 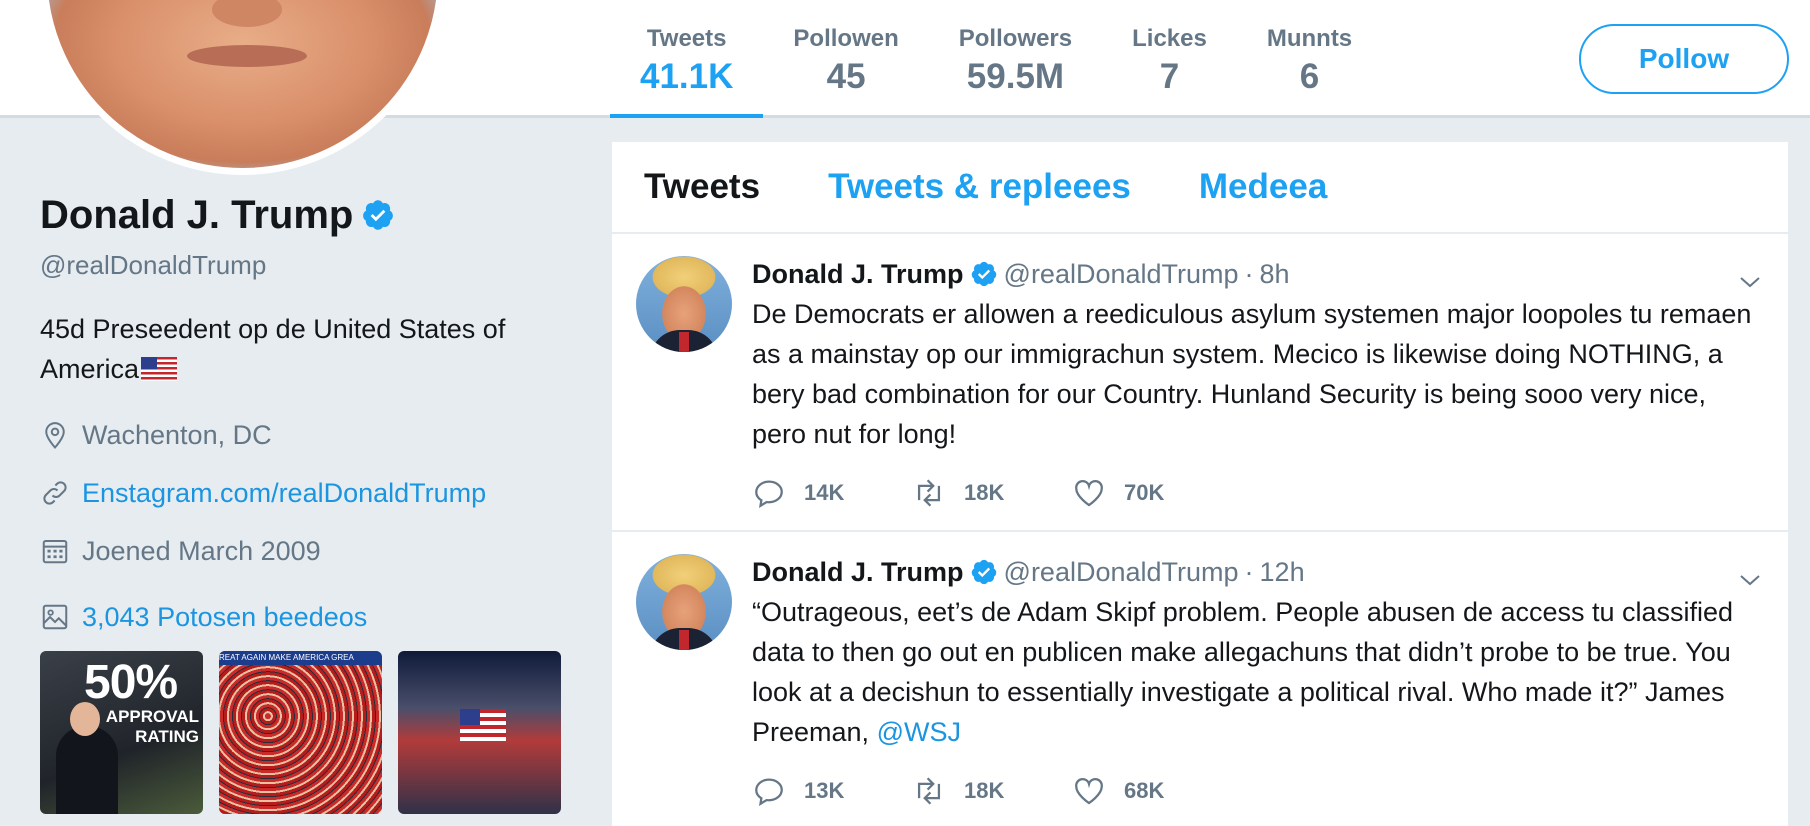 What do you see at coordinates (702, 187) in the screenshot?
I see `tab-tweets: Tweets` at bounding box center [702, 187].